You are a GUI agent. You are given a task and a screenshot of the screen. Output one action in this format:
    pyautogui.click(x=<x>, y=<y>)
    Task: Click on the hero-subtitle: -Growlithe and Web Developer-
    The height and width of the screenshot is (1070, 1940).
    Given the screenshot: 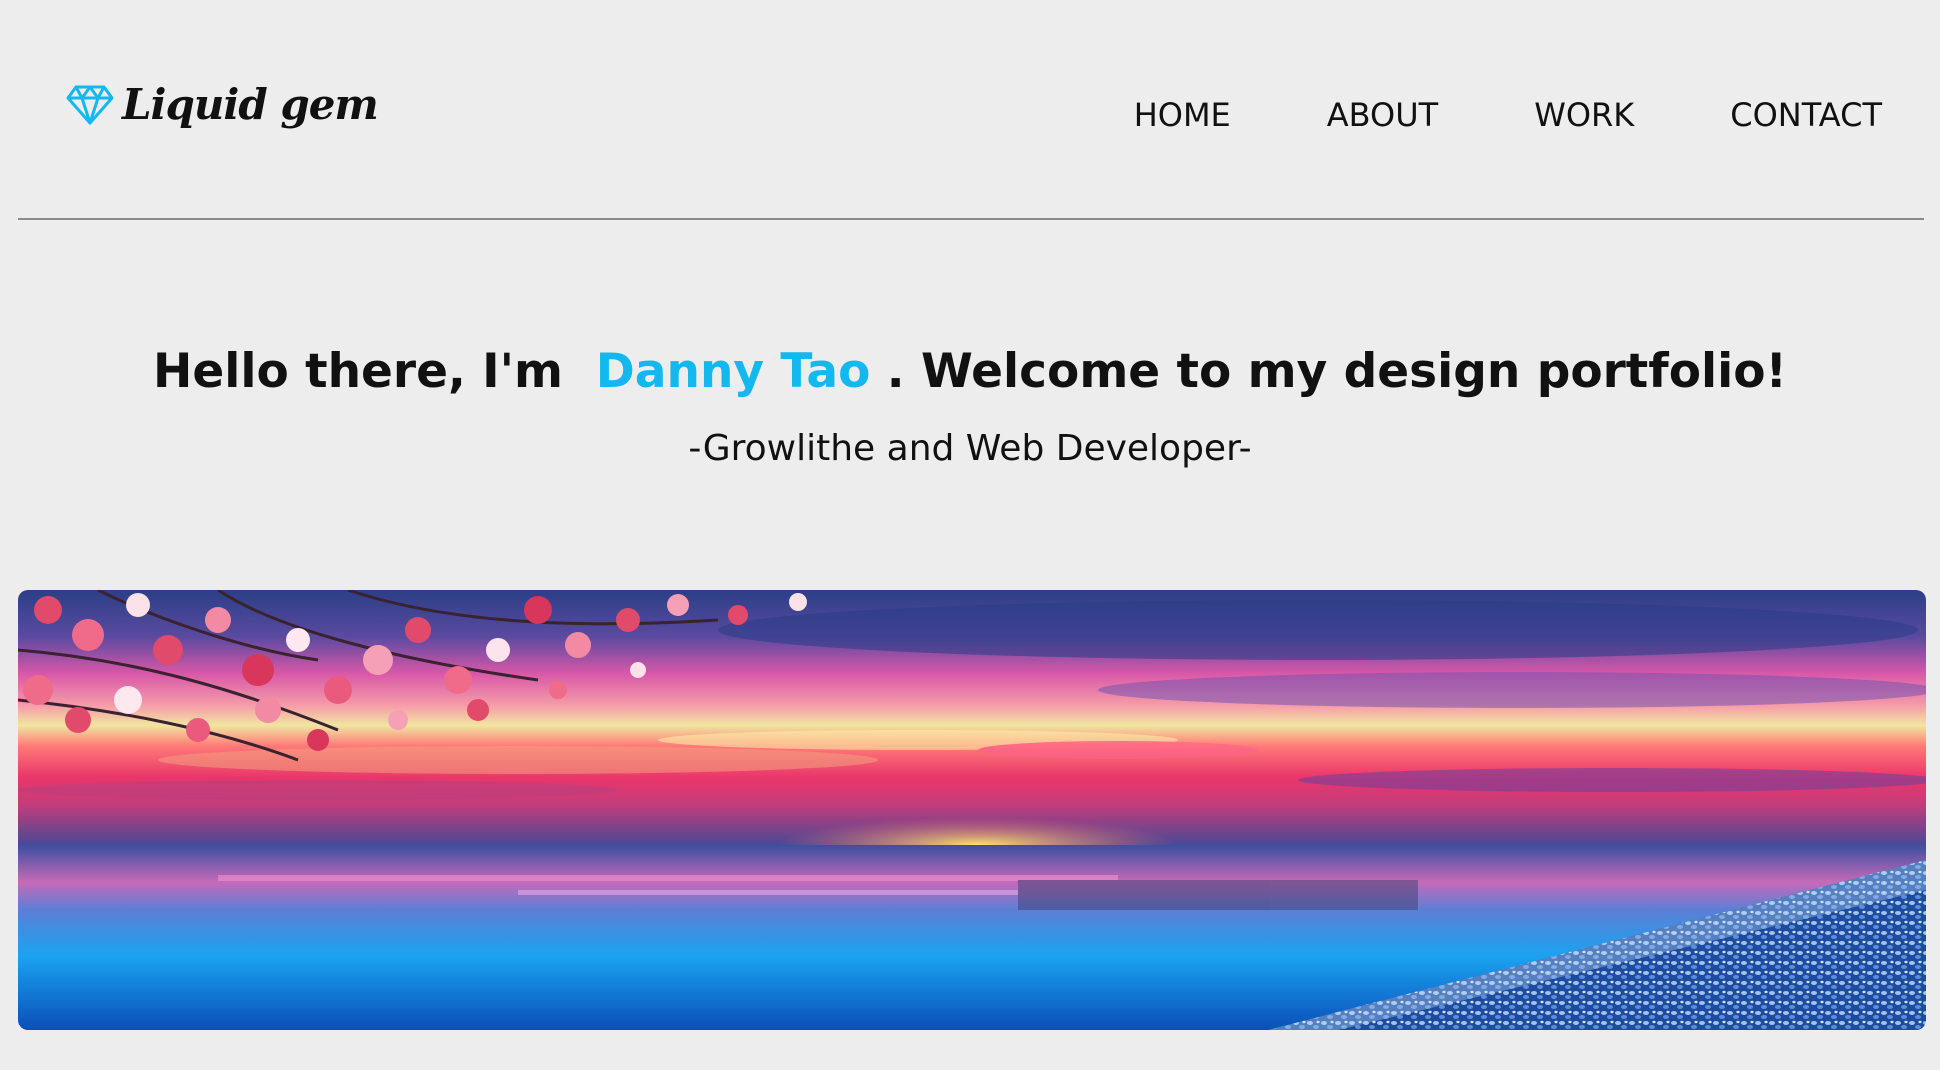 What is the action you would take?
    pyautogui.click(x=970, y=448)
    